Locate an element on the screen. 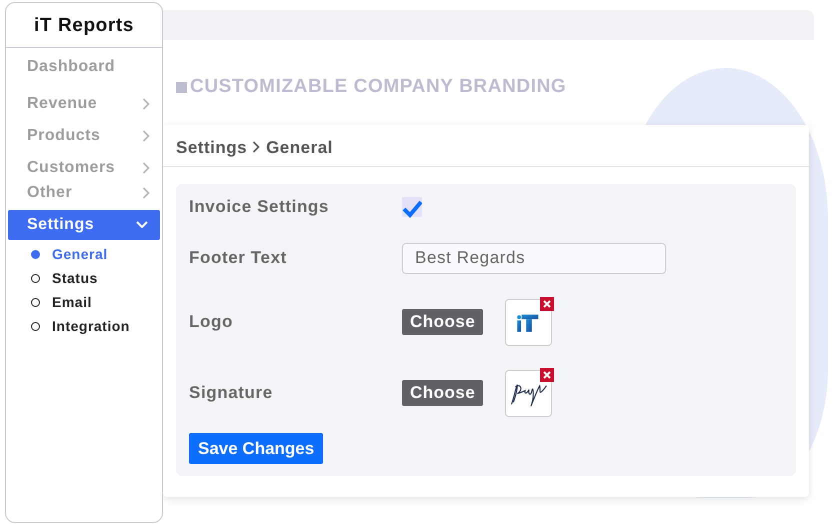 The width and height of the screenshot is (840, 525). footer-text-field: Best Regards is located at coordinates (534, 258).